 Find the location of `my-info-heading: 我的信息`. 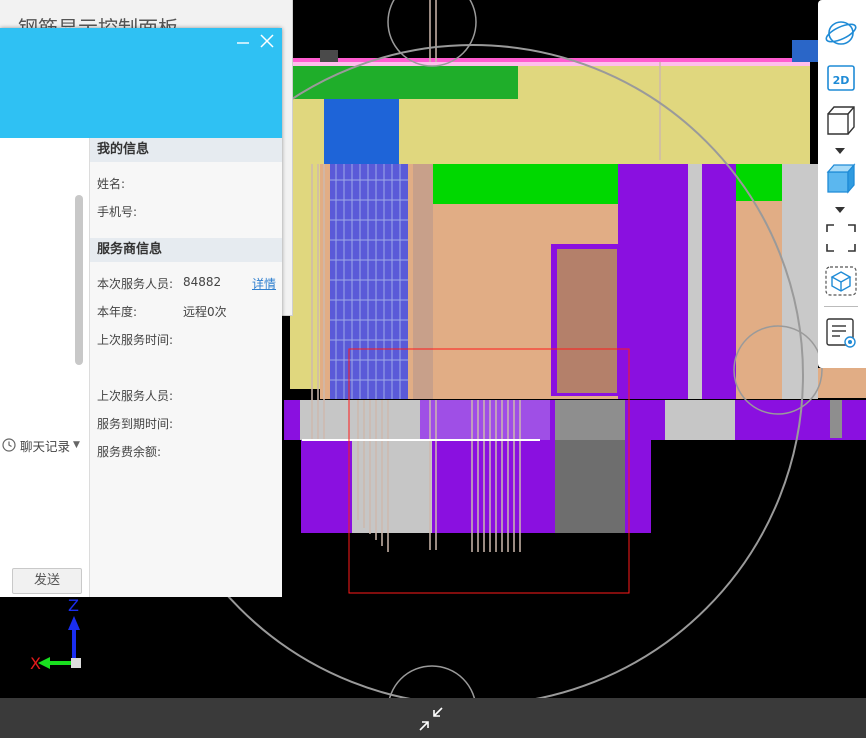

my-info-heading: 我的信息 is located at coordinates (186, 150).